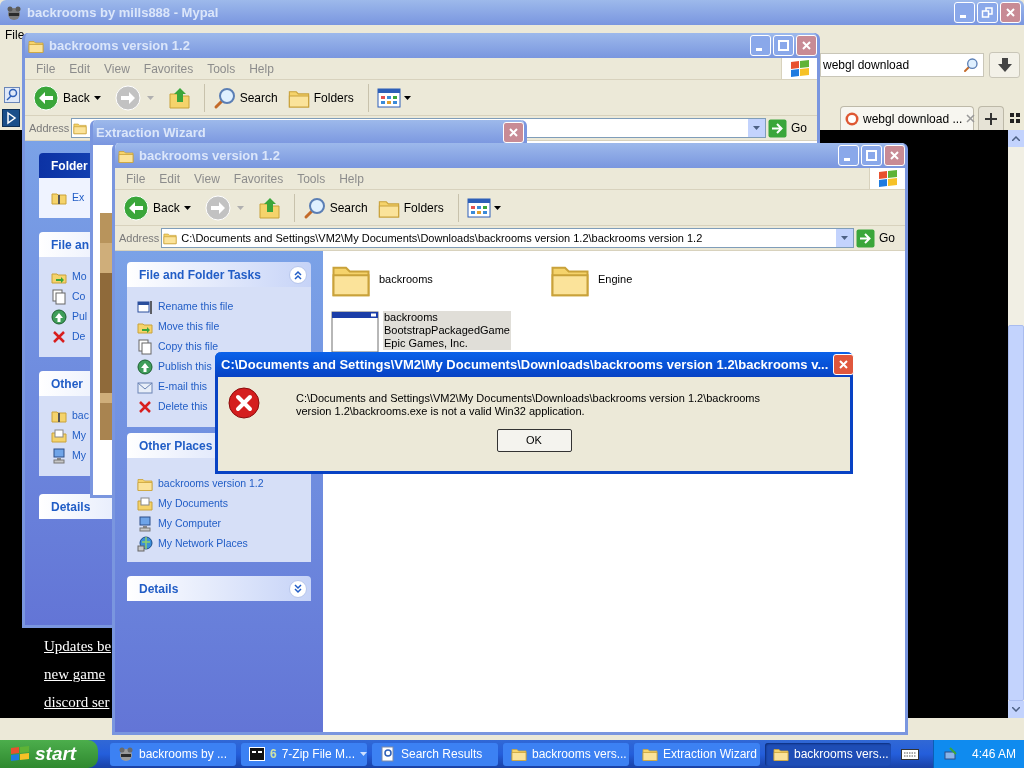  I want to click on start-button: start, so click(49, 754).